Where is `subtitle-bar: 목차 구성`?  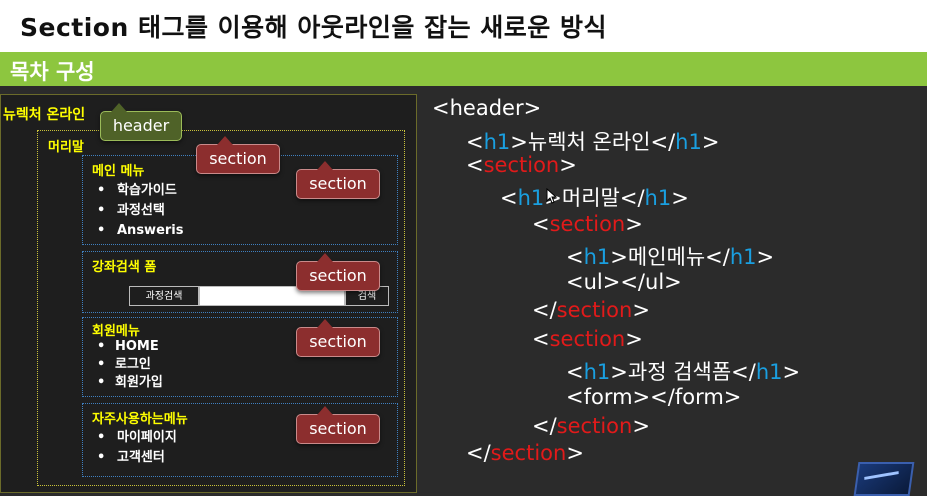 subtitle-bar: 목차 구성 is located at coordinates (463, 69).